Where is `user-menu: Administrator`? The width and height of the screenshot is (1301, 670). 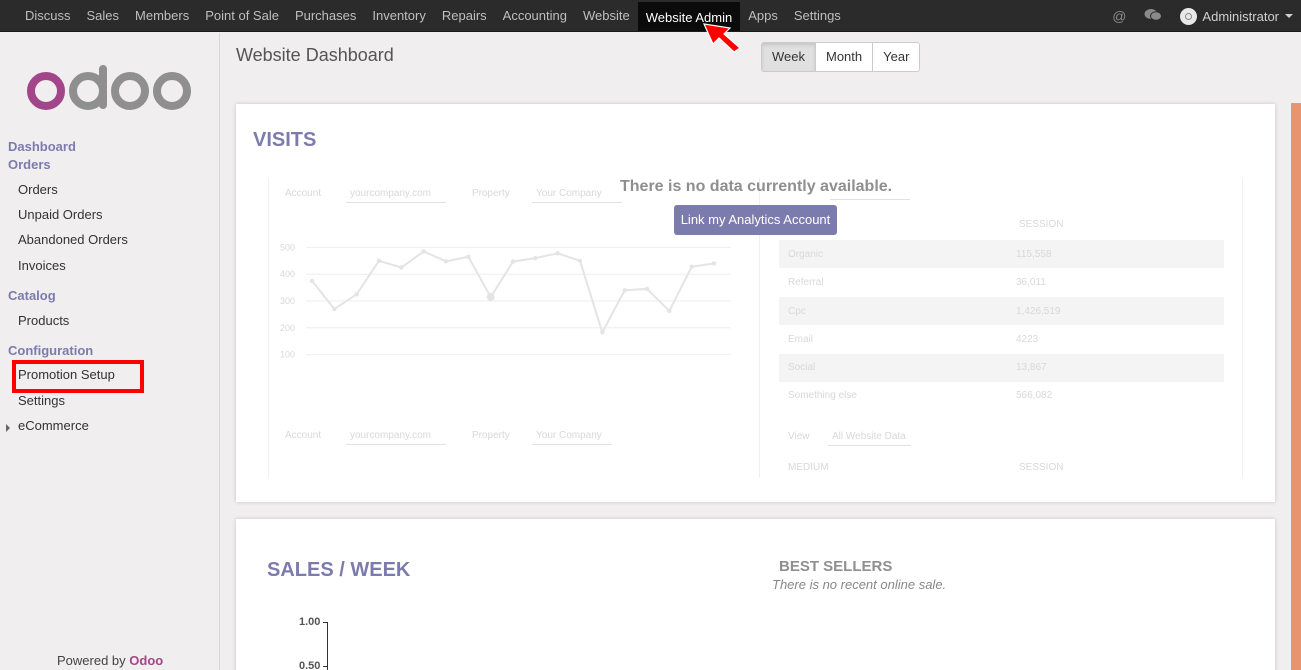 user-menu: Administrator is located at coordinates (1236, 16).